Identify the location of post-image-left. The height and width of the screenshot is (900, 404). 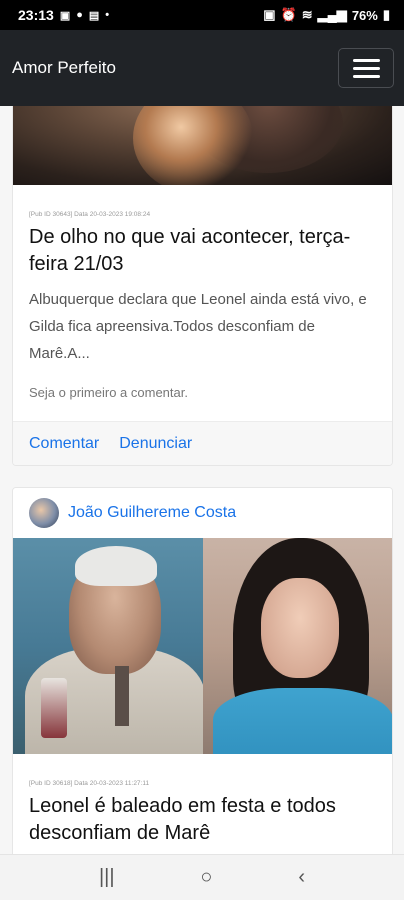
(108, 646).